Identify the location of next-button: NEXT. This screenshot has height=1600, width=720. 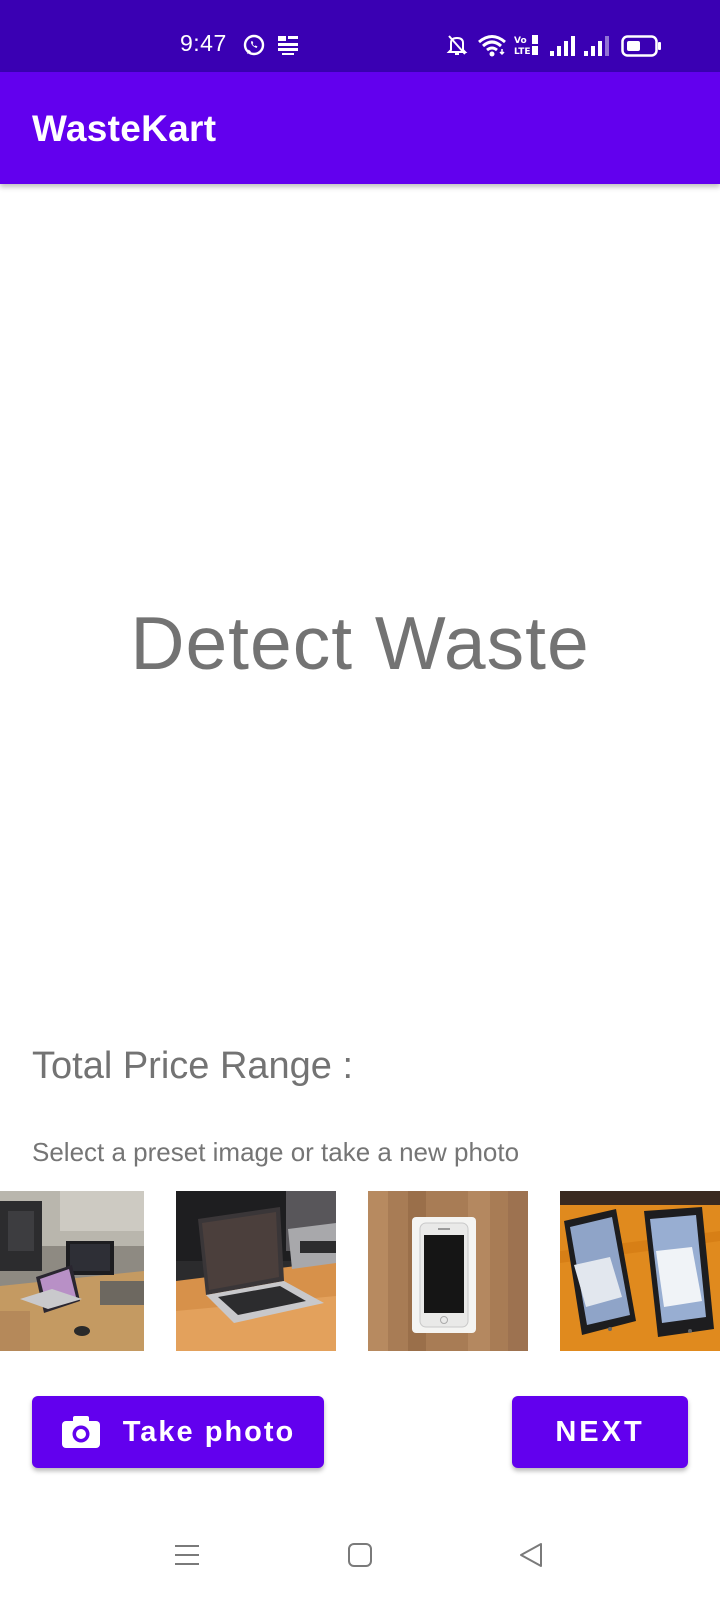
(600, 1432).